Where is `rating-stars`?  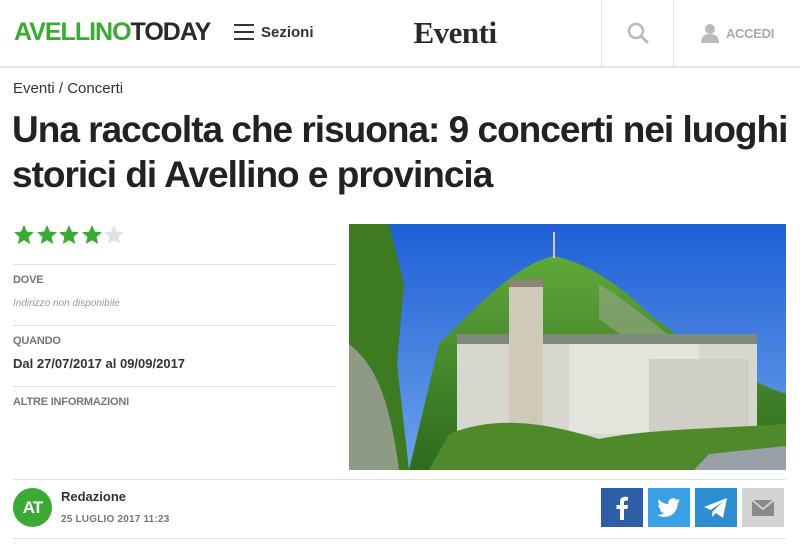
rating-stars is located at coordinates (69, 235).